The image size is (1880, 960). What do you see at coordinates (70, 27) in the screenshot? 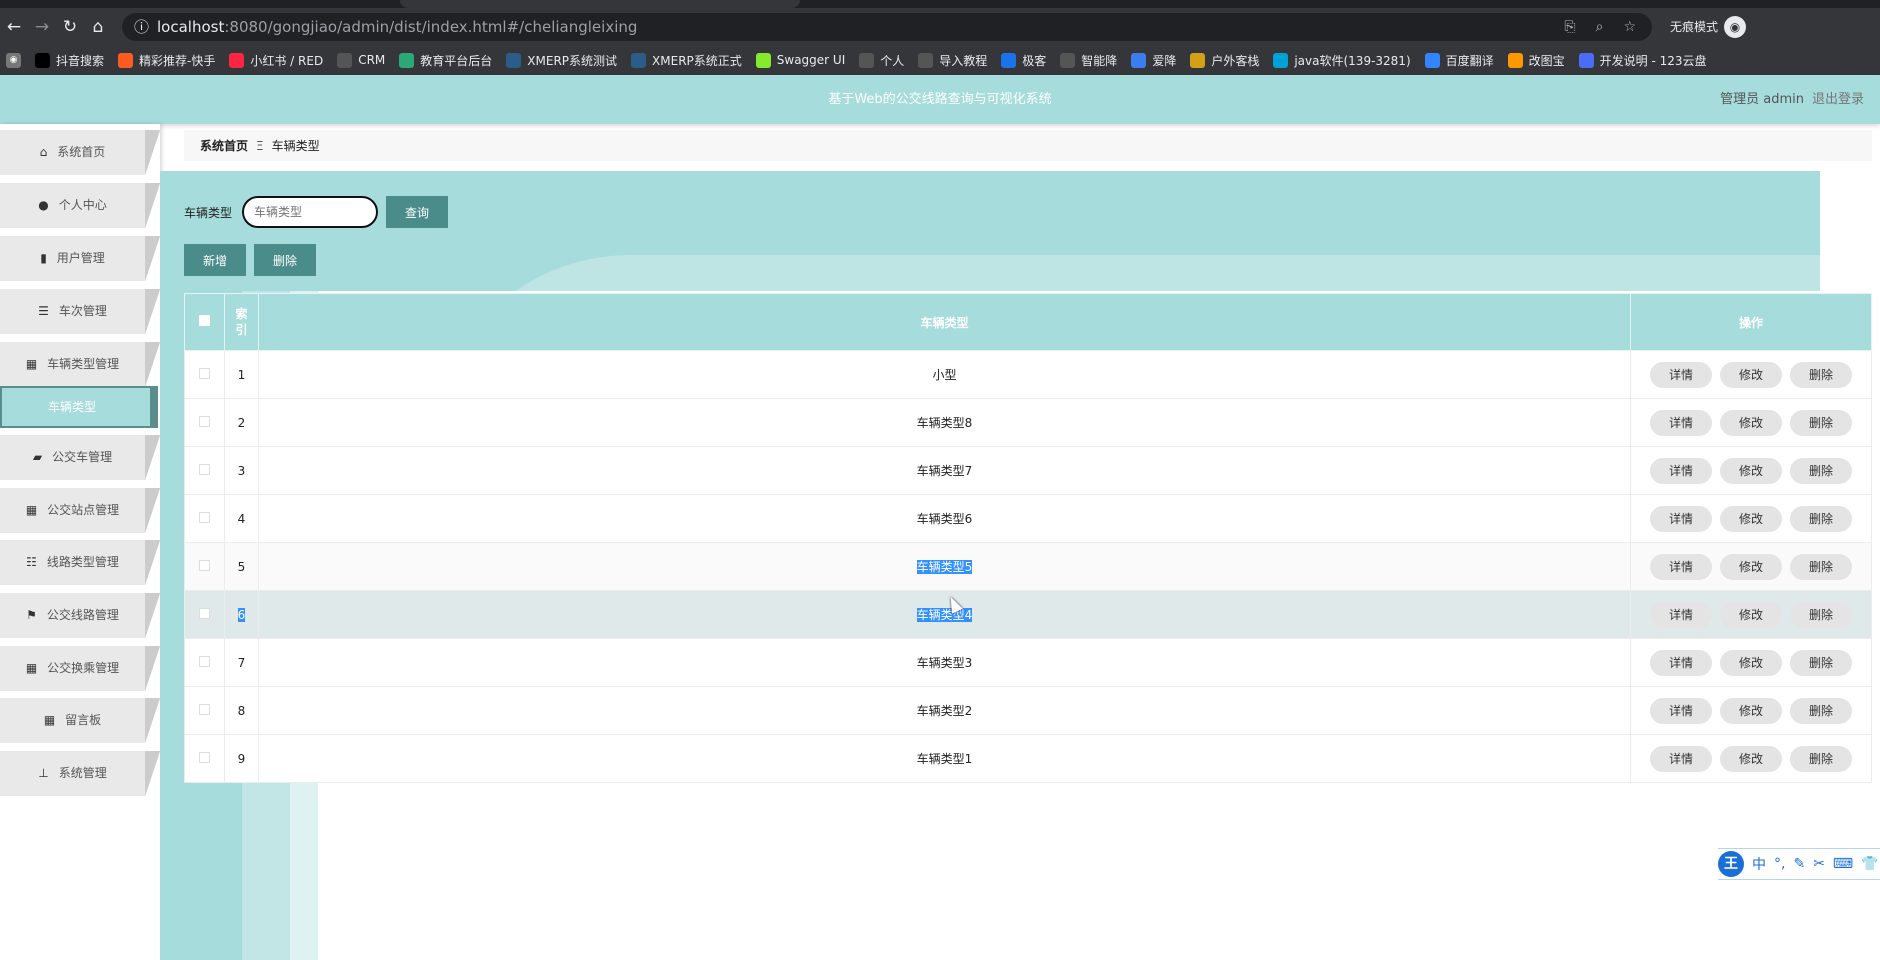
I see `reload-icon: ↻` at bounding box center [70, 27].